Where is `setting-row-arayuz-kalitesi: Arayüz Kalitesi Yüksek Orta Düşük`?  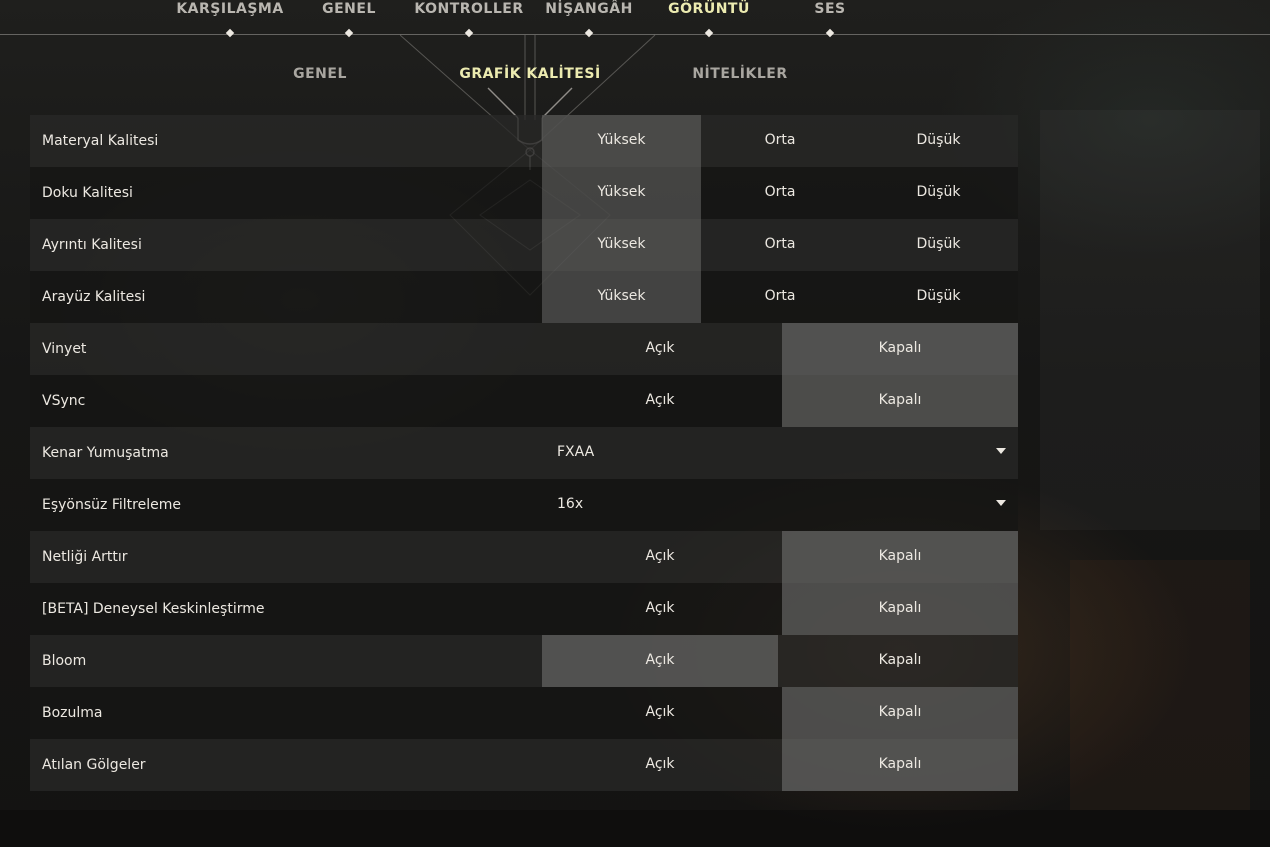 setting-row-arayuz-kalitesi: Arayüz Kalitesi Yüksek Orta Düşük is located at coordinates (524, 297).